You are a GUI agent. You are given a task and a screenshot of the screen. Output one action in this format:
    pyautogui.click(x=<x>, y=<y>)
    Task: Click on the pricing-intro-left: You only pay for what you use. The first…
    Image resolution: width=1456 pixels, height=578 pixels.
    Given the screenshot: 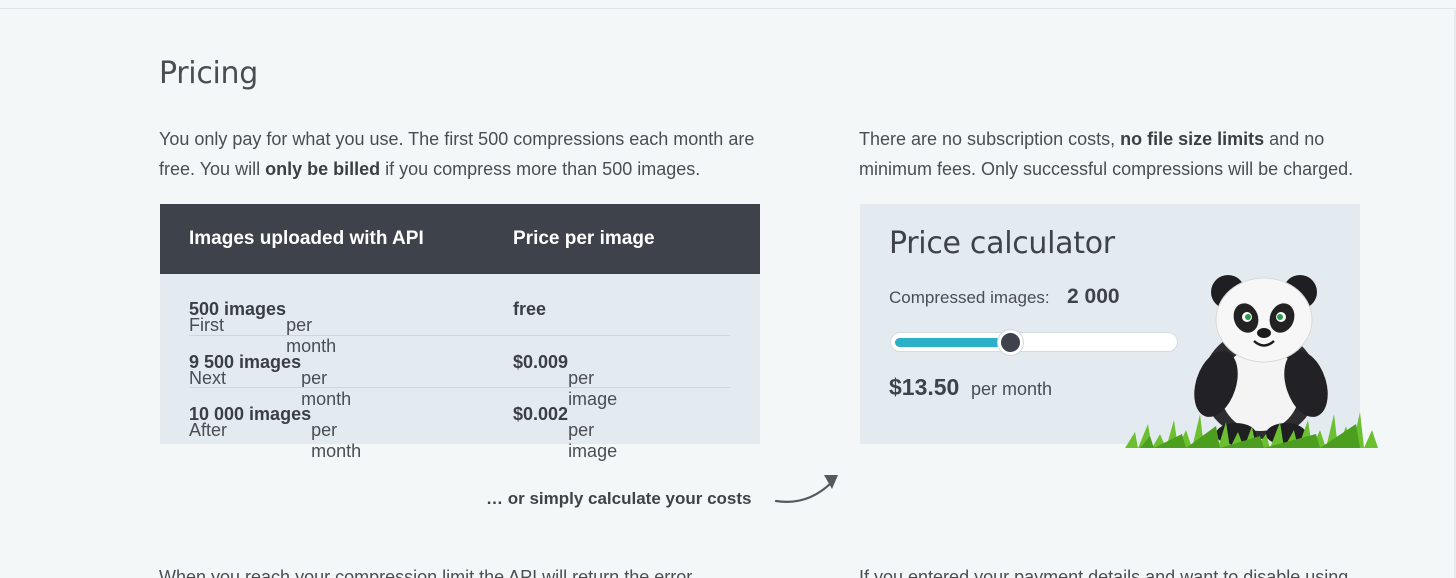 What is the action you would take?
    pyautogui.click(x=464, y=154)
    